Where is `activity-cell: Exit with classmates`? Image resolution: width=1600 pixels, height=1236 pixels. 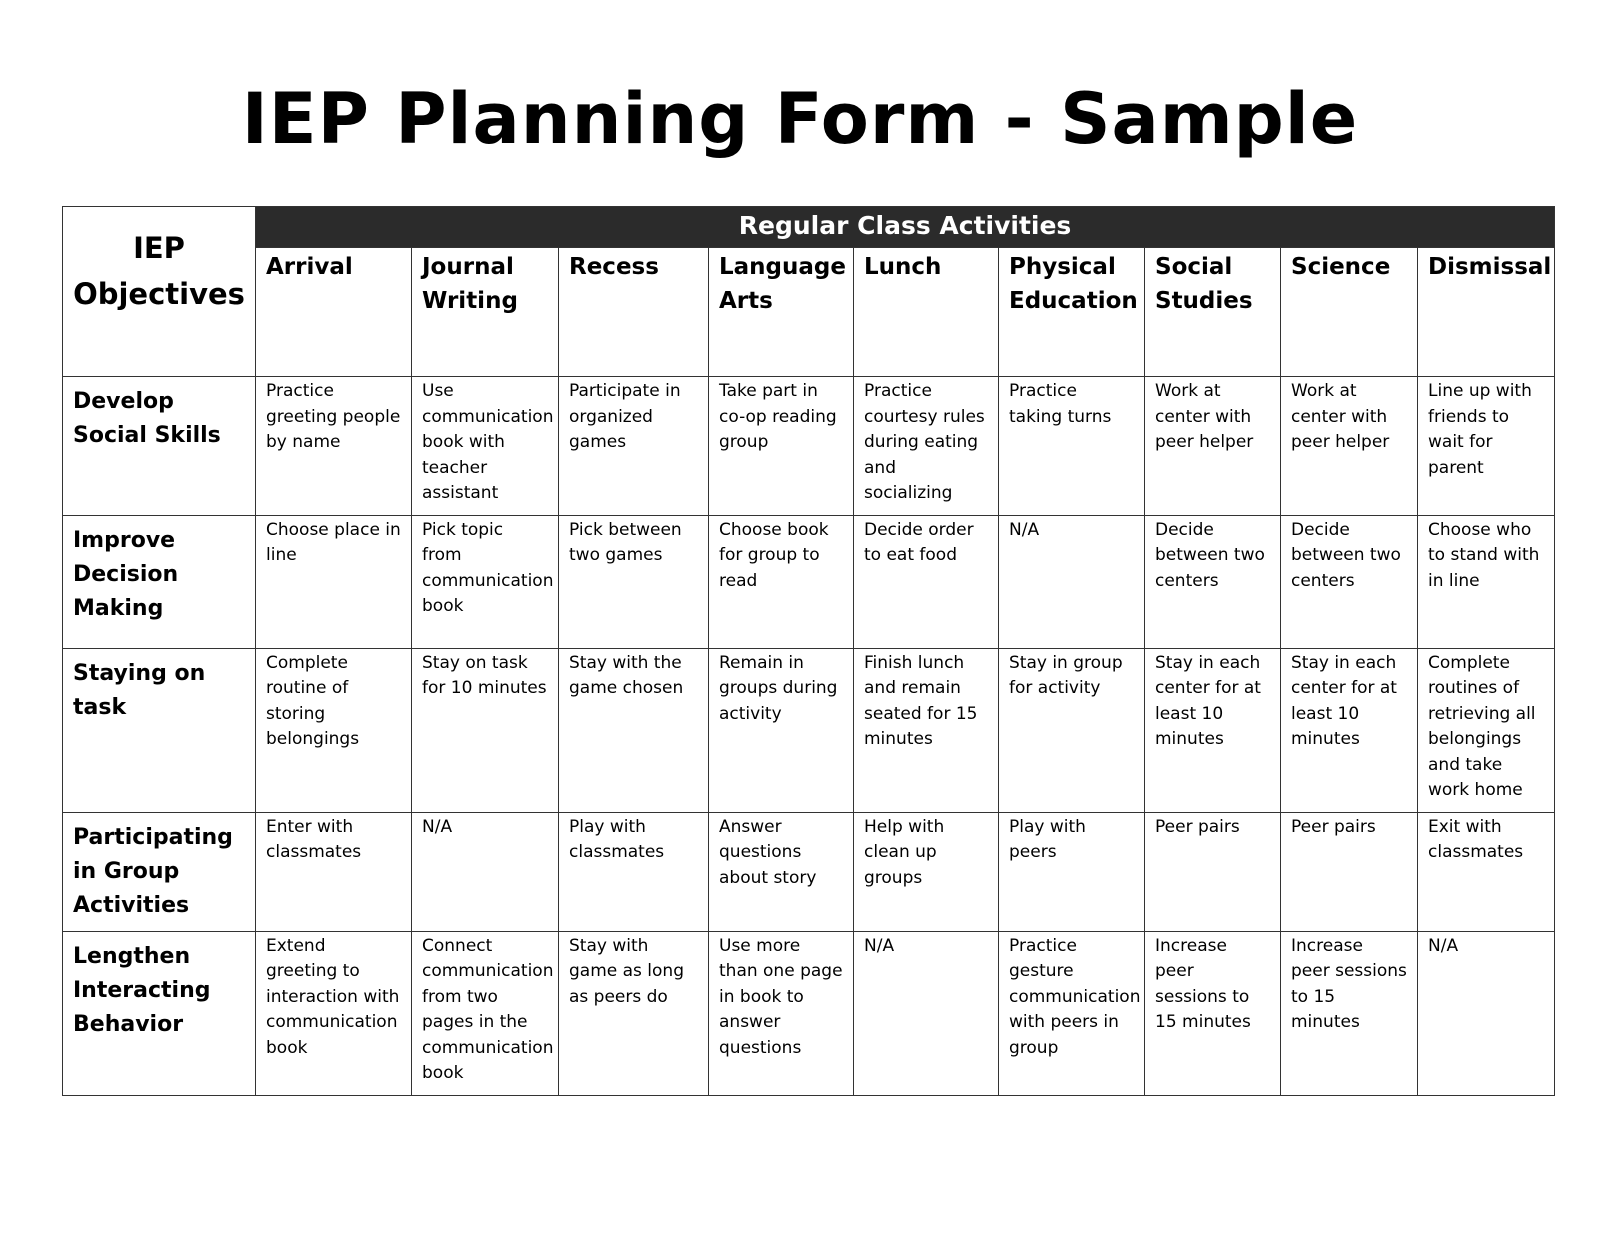
activity-cell: Exit with classmates is located at coordinates (1486, 871).